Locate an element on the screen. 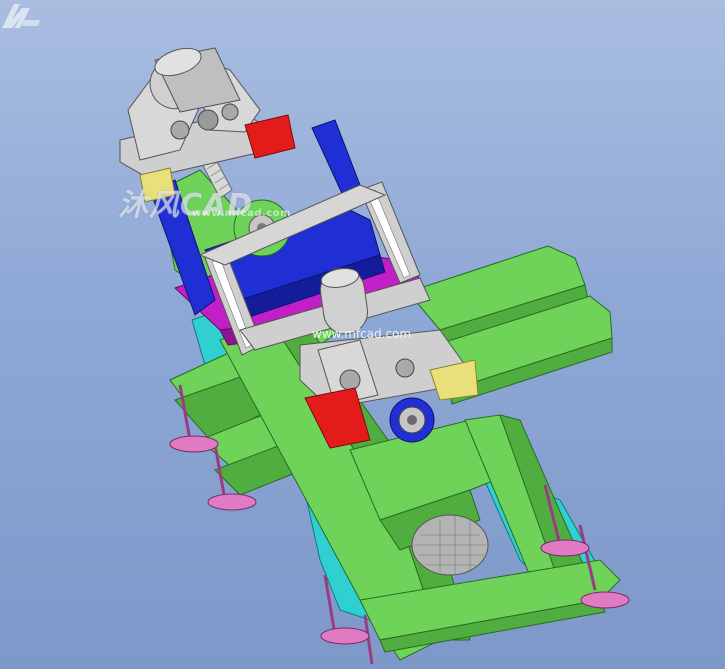  lower-roller is located at coordinates (450, 545).